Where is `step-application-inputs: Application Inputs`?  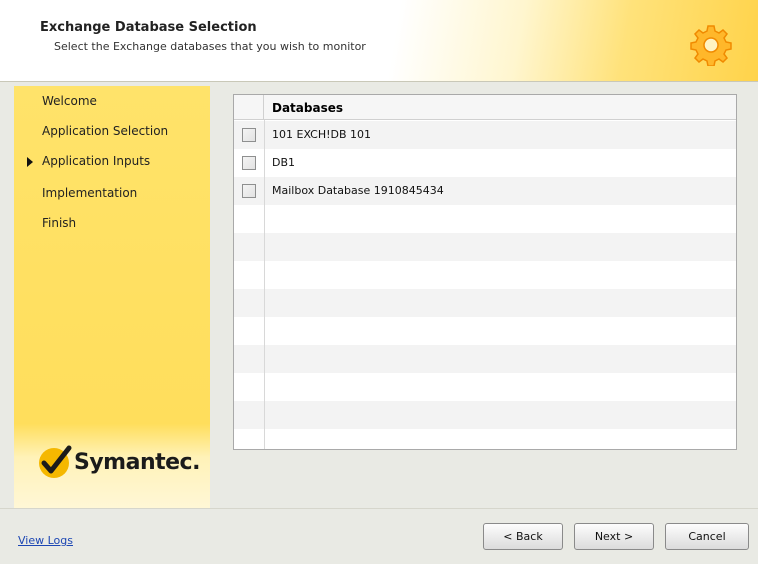 step-application-inputs: Application Inputs is located at coordinates (96, 161).